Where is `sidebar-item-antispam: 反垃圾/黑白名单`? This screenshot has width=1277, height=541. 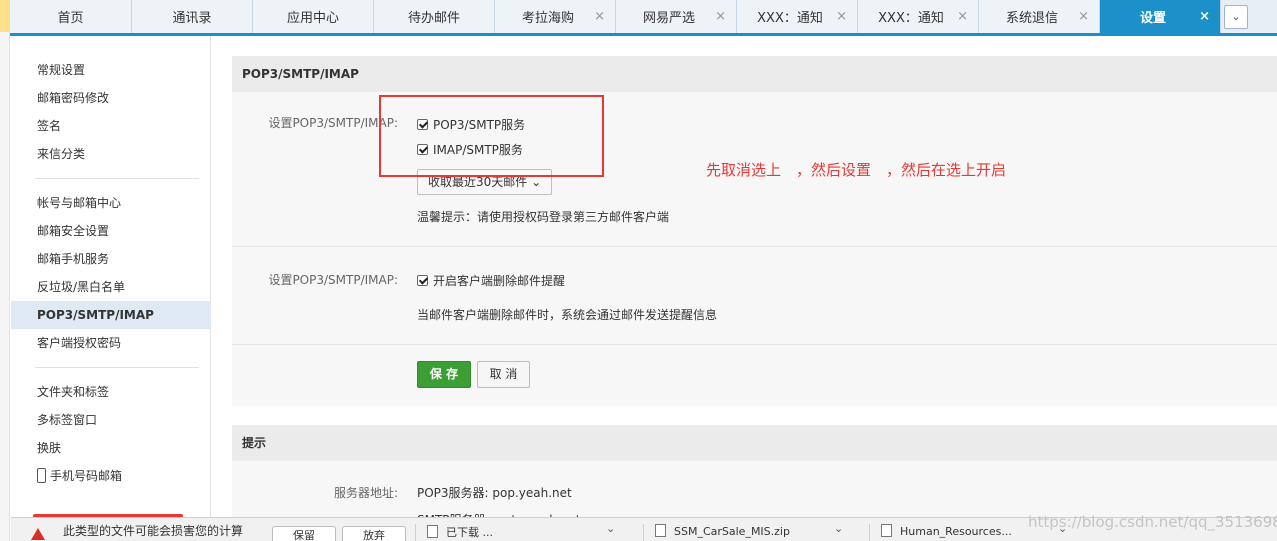
sidebar-item-antispam: 反垃圾/黑白名单 is located at coordinates (111, 287).